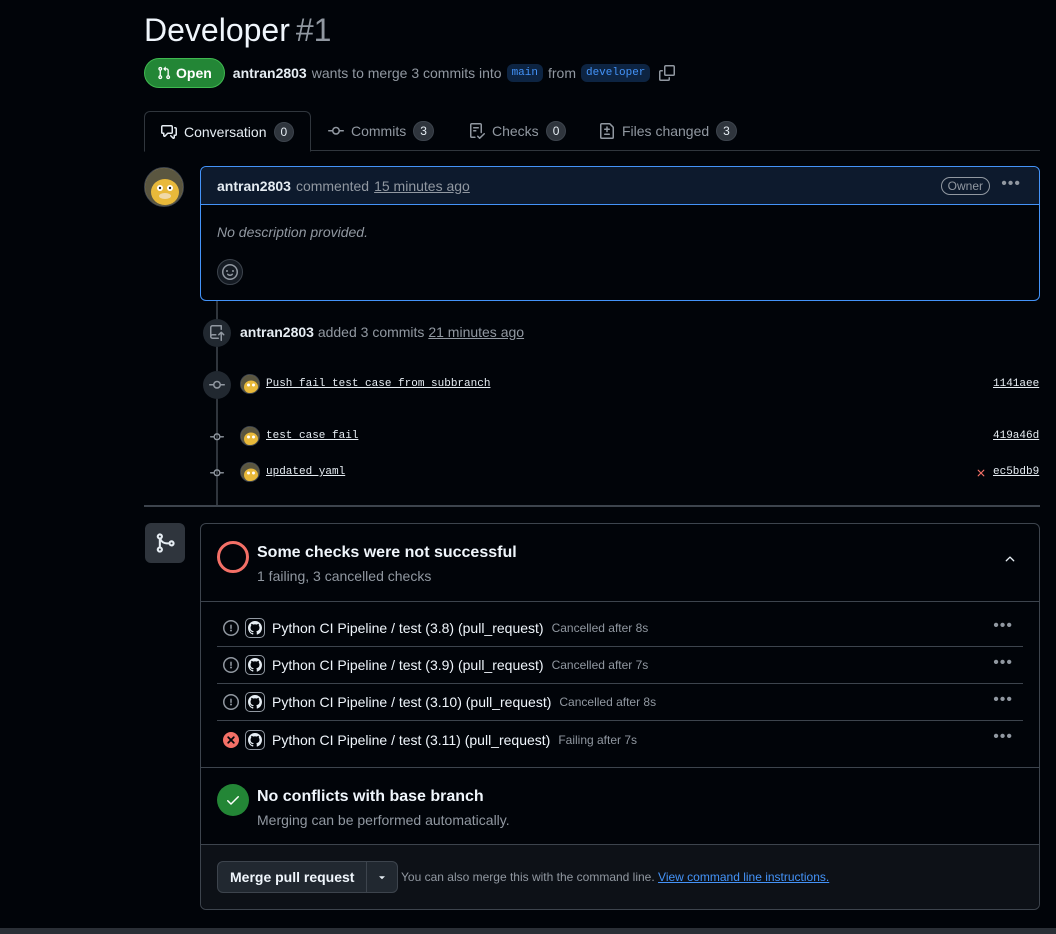 Image resolution: width=1056 pixels, height=934 pixels. I want to click on commit-message-link: test case fail, so click(312, 436).